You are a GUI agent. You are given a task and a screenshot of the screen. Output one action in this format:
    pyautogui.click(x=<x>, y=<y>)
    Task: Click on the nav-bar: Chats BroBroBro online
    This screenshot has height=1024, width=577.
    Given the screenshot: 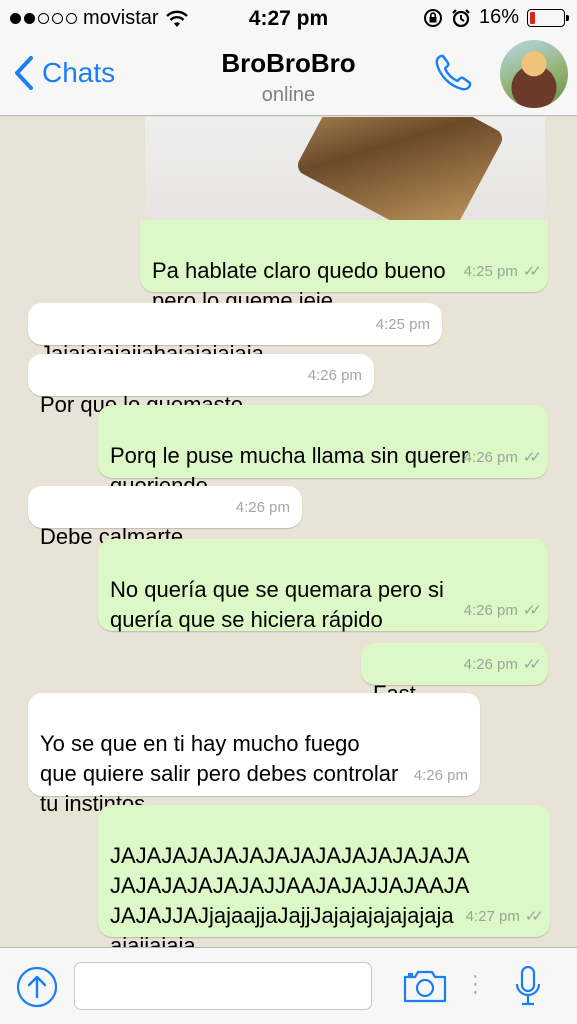 What is the action you would take?
    pyautogui.click(x=288, y=77)
    